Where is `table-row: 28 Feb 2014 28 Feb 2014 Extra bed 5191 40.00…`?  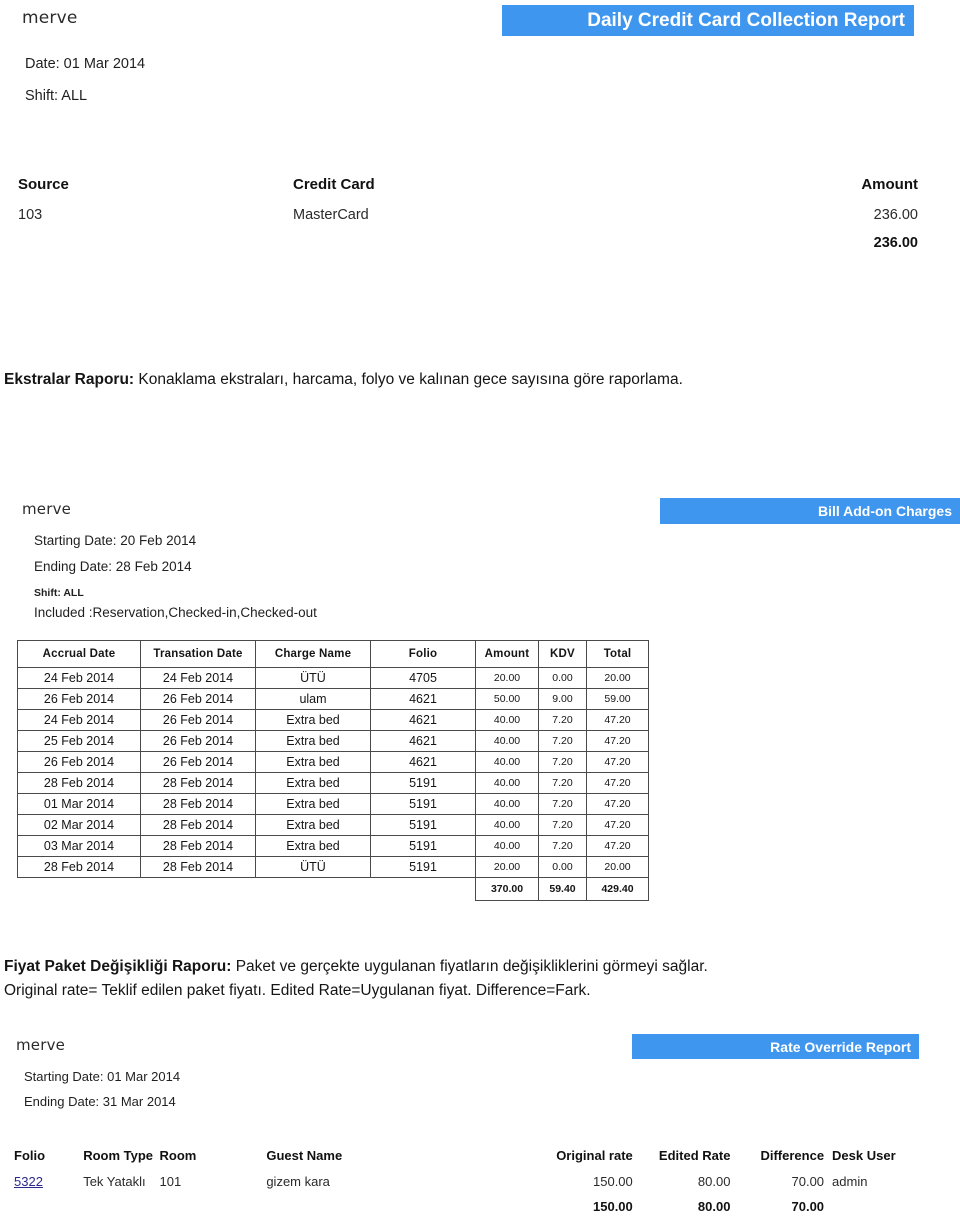
table-row: 28 Feb 2014 28 Feb 2014 Extra bed 5191 40.00… is located at coordinates (333, 783).